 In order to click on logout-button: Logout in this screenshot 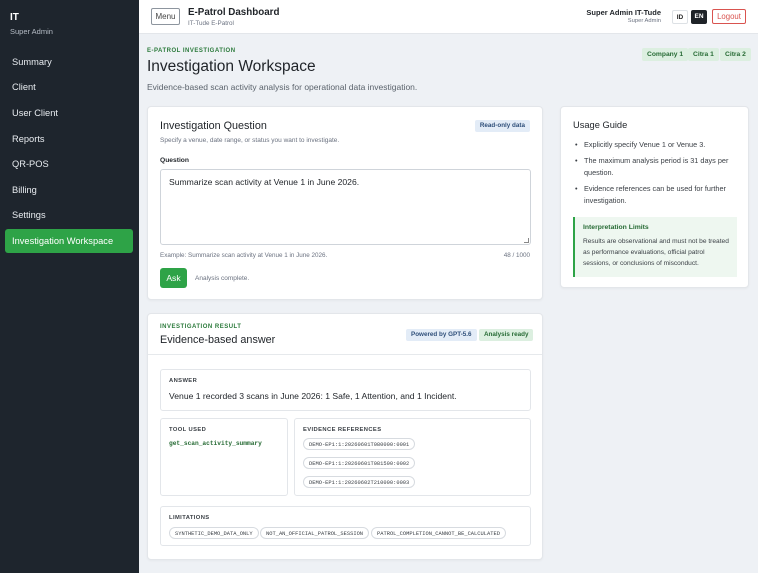, I will do `click(729, 16)`.